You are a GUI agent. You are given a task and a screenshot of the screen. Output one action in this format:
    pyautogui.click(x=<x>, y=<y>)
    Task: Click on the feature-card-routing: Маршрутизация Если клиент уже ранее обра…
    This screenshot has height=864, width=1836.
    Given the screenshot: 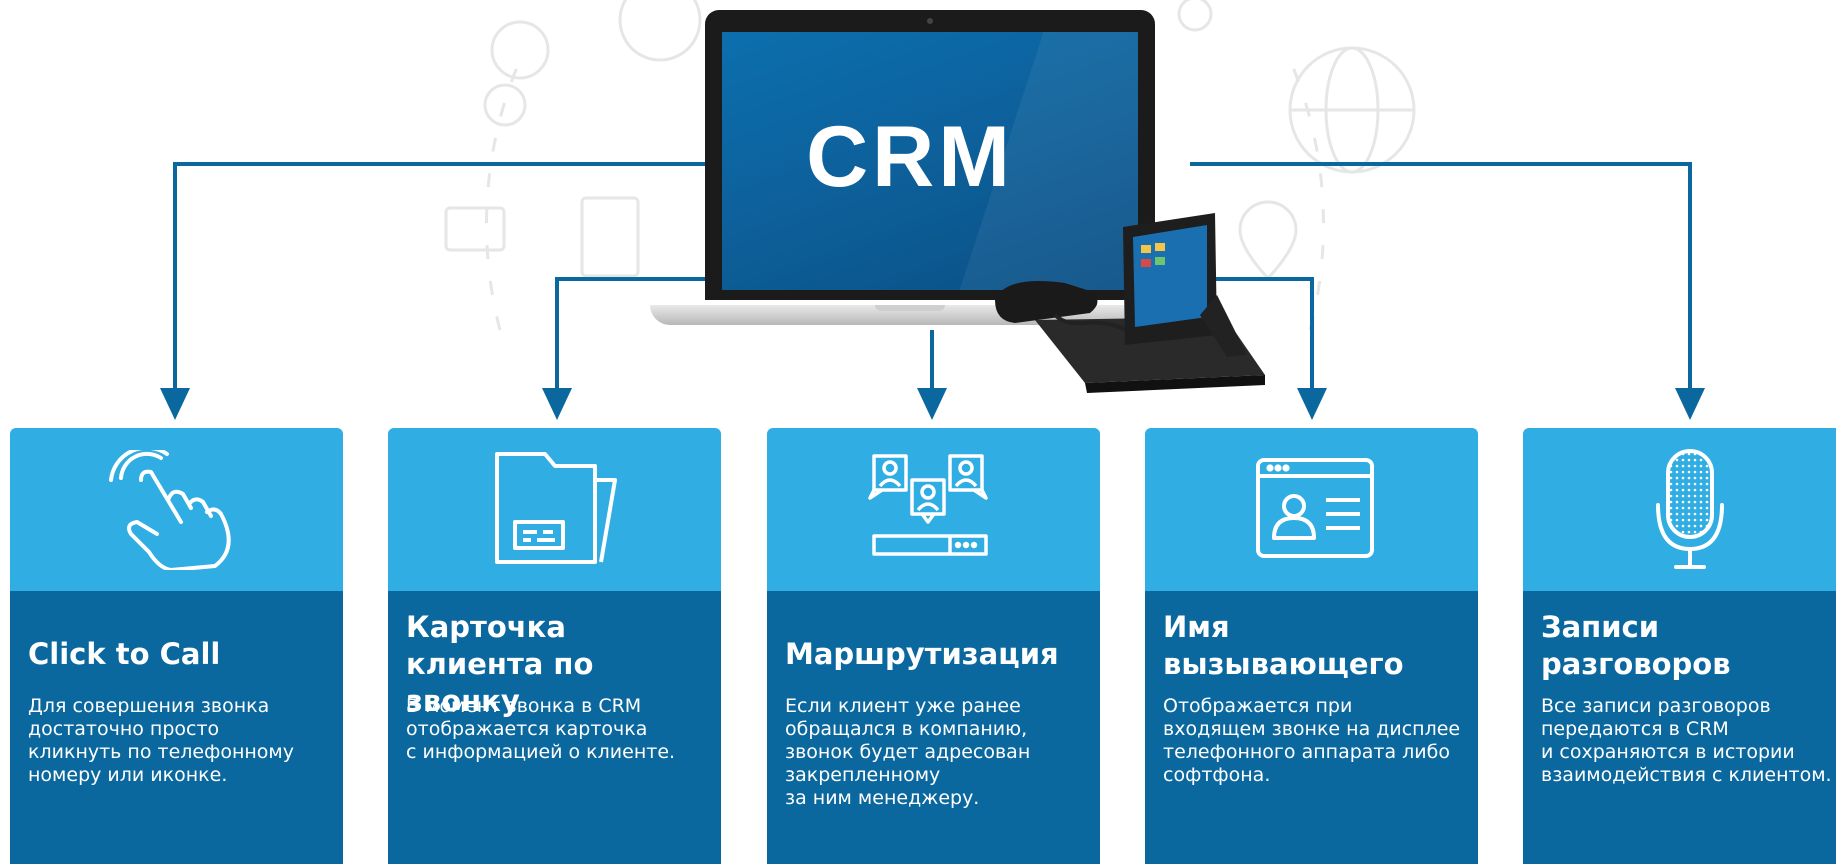 What is the action you would take?
    pyautogui.click(x=933, y=646)
    